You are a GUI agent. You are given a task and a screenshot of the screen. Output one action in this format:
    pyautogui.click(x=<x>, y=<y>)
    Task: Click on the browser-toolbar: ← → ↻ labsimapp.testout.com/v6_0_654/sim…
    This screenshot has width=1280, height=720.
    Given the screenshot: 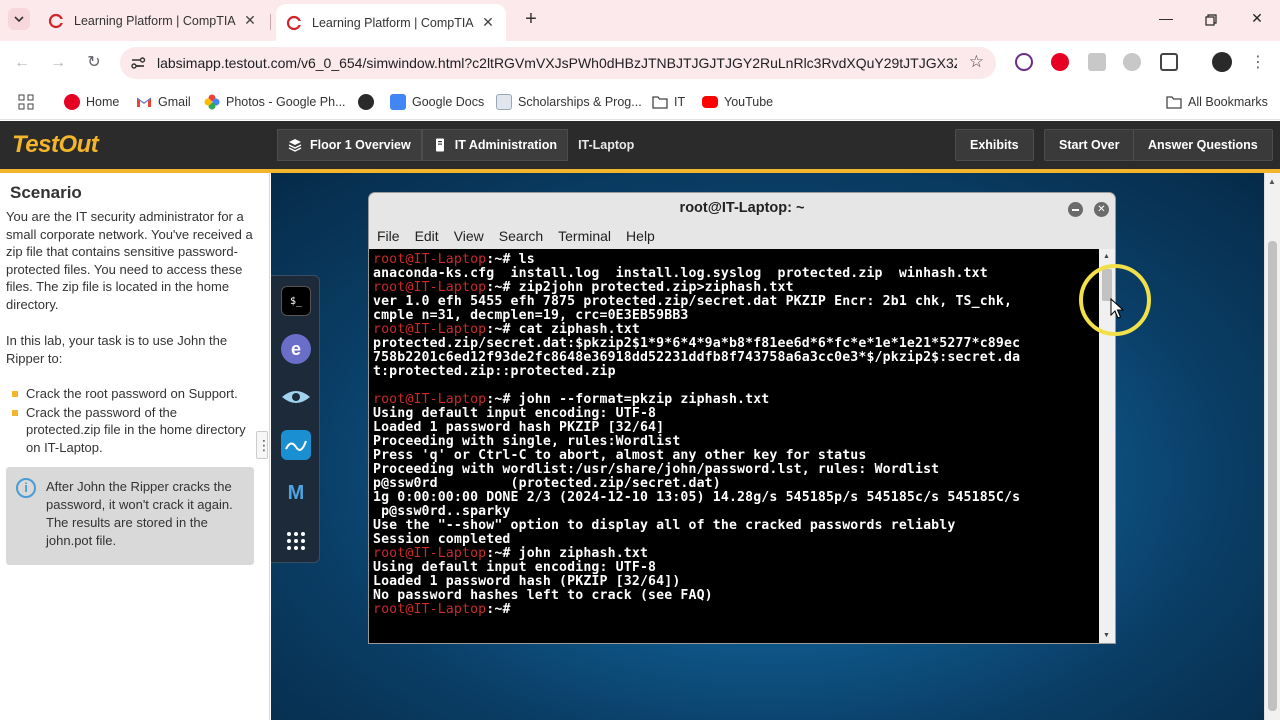 What is the action you would take?
    pyautogui.click(x=640, y=63)
    